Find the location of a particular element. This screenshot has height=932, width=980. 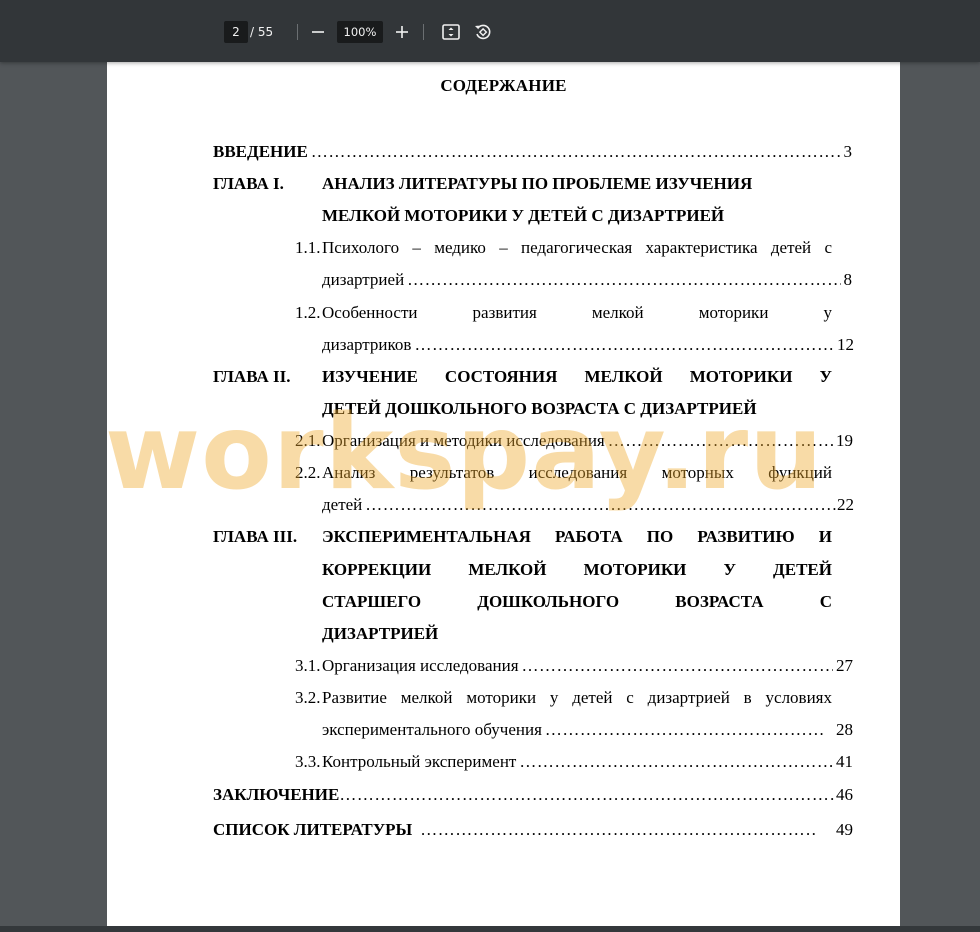

toc-label: Организация исследования is located at coordinates (420, 665).